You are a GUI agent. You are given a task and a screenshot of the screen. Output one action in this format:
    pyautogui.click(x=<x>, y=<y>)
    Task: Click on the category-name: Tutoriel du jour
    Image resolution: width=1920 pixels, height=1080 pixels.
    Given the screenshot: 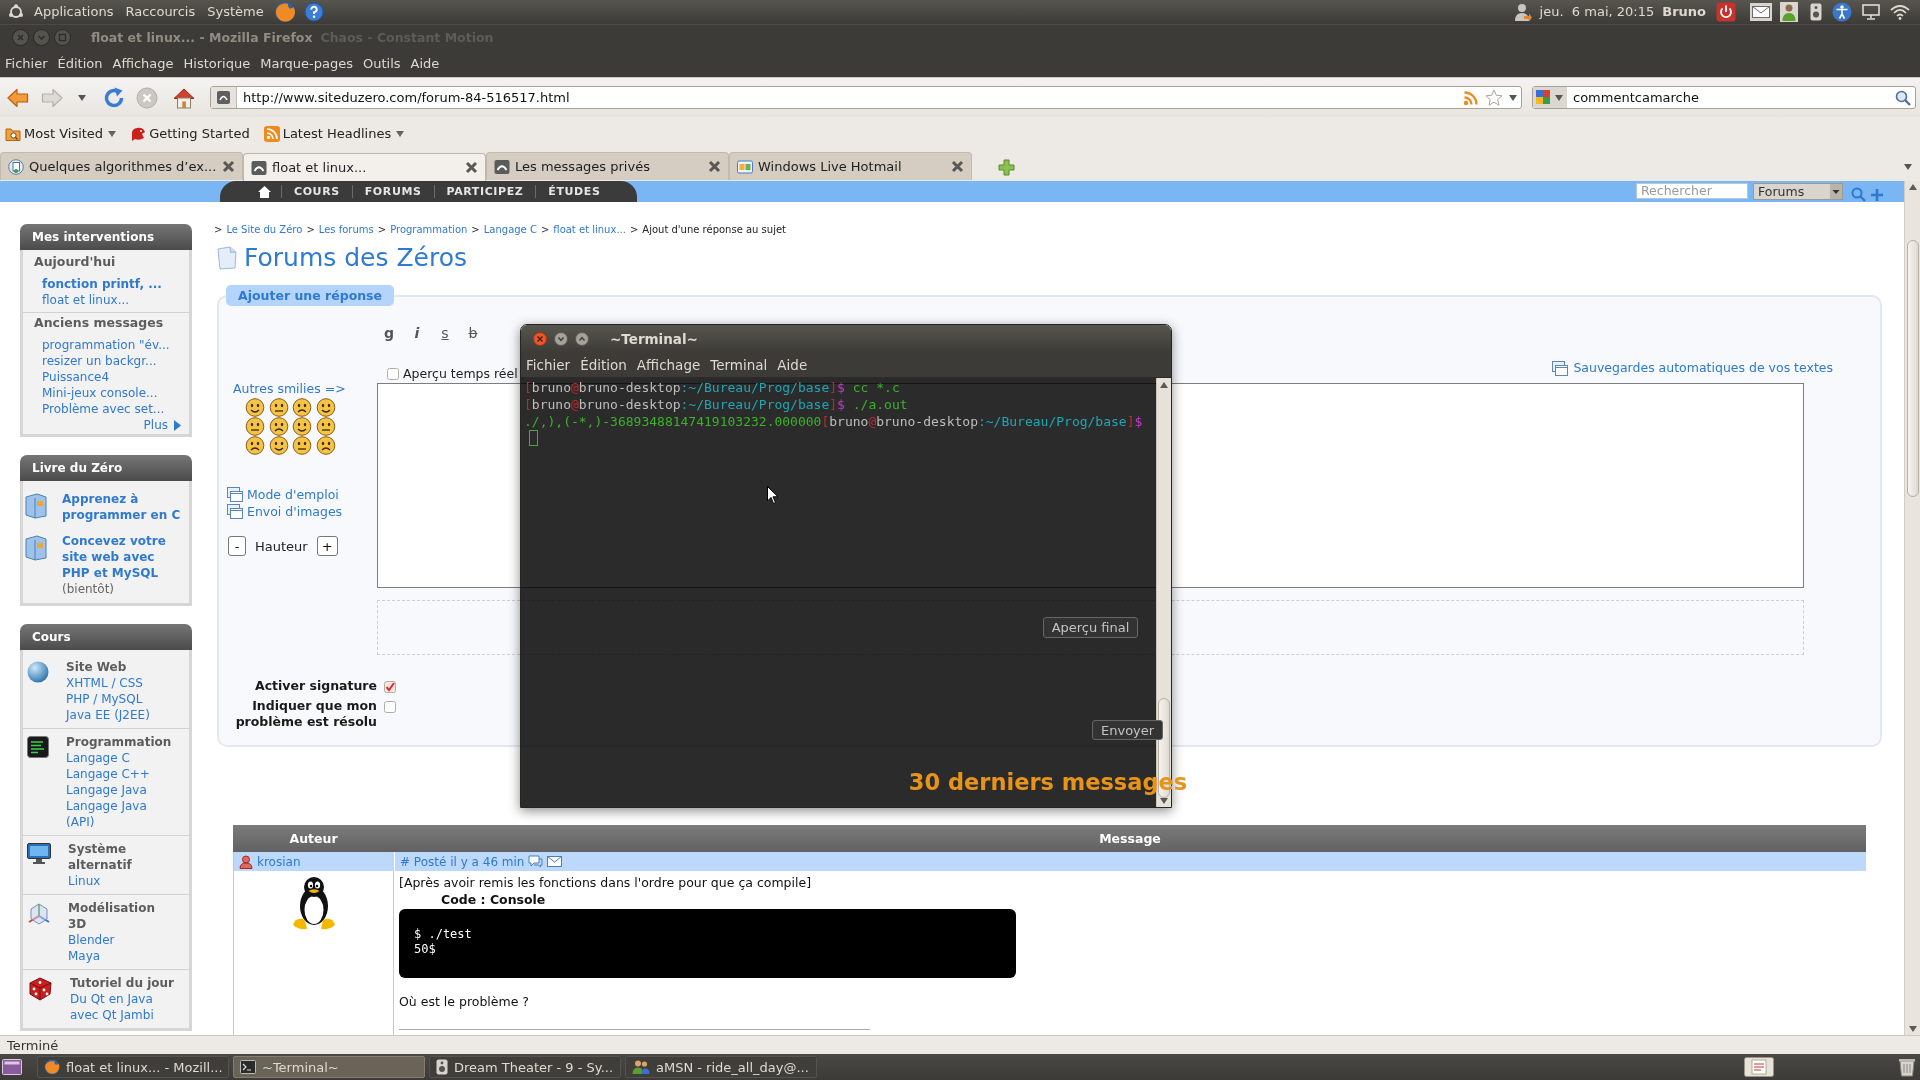 What is the action you would take?
    pyautogui.click(x=122, y=983)
    